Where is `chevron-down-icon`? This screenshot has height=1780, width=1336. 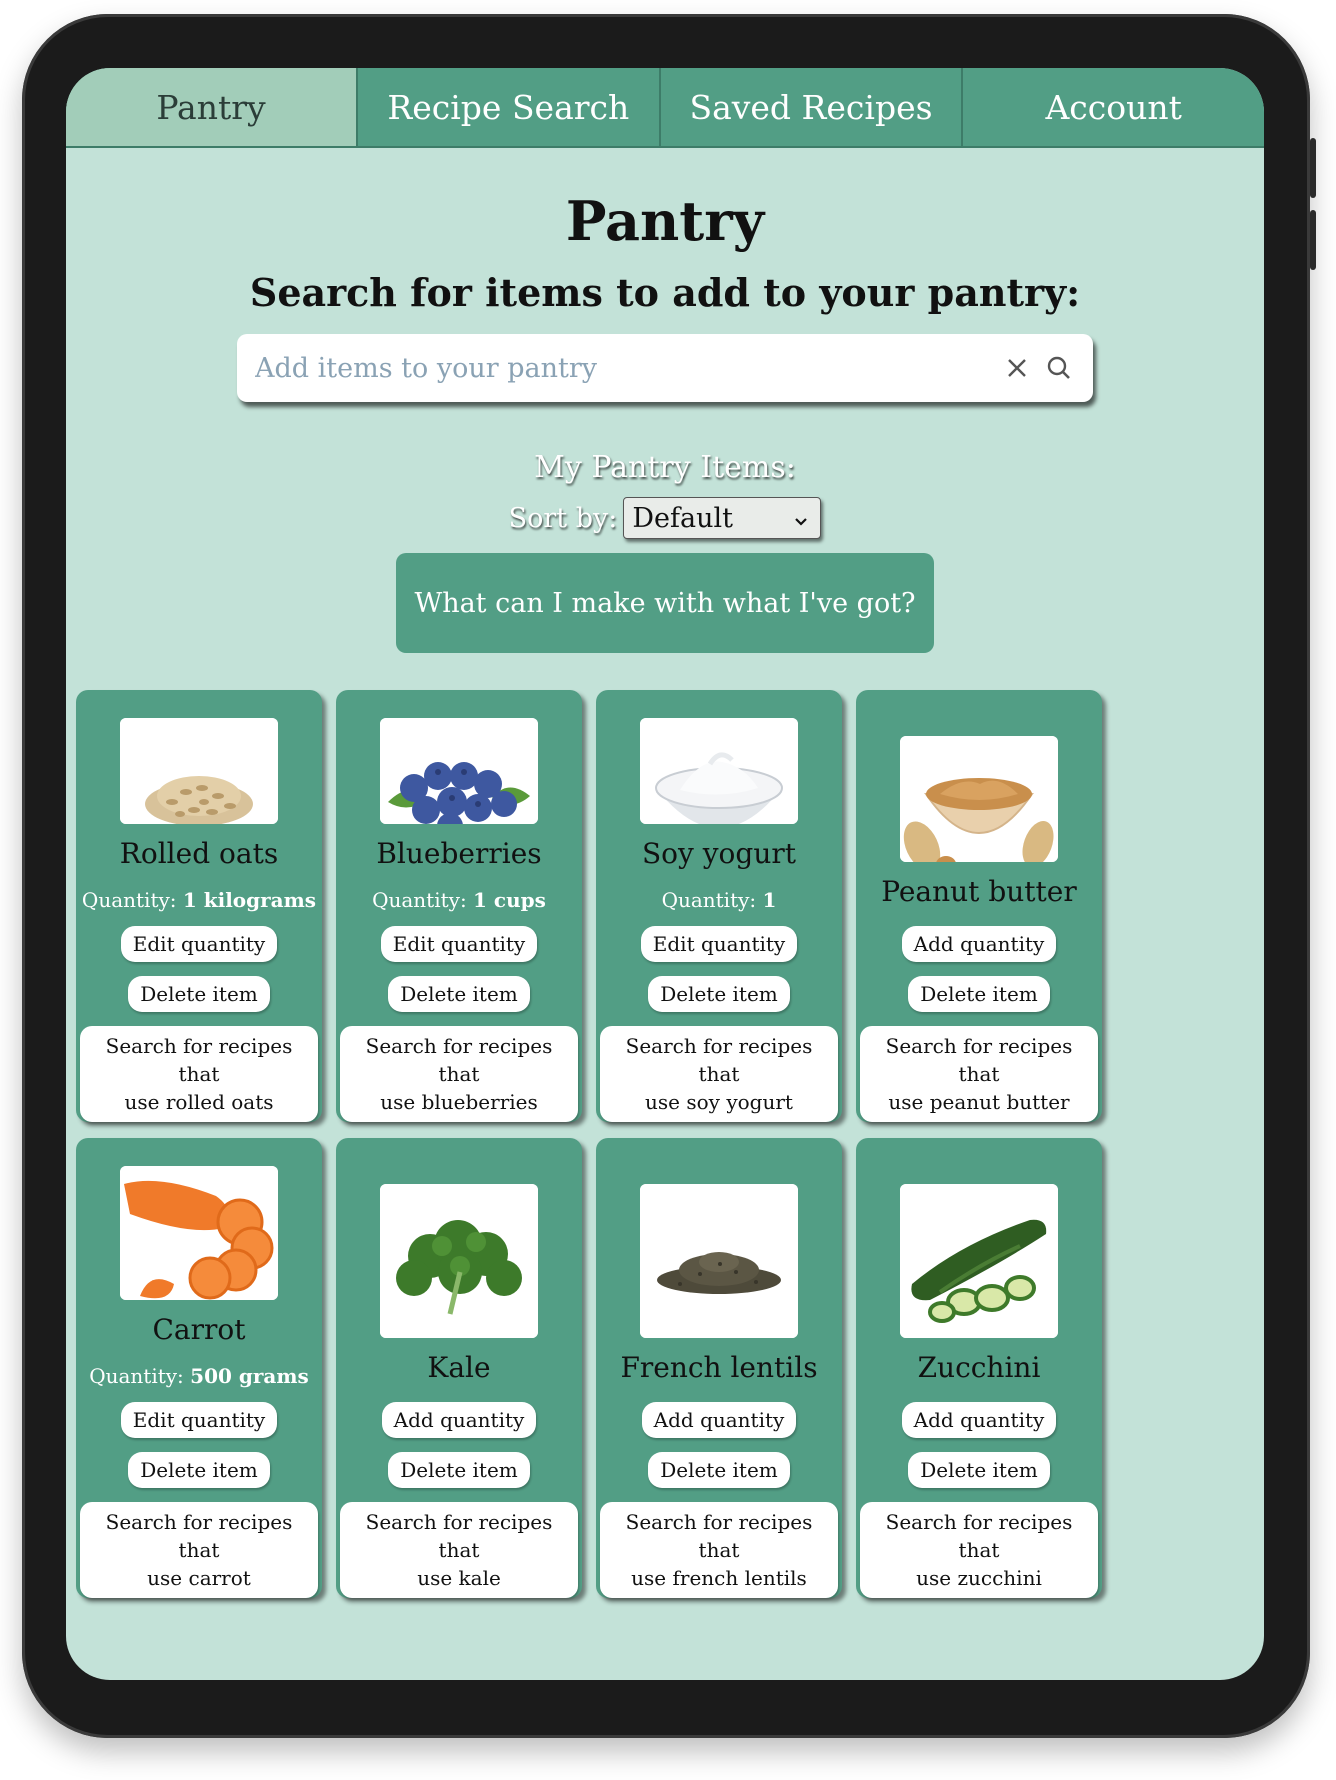 chevron-down-icon is located at coordinates (801, 518).